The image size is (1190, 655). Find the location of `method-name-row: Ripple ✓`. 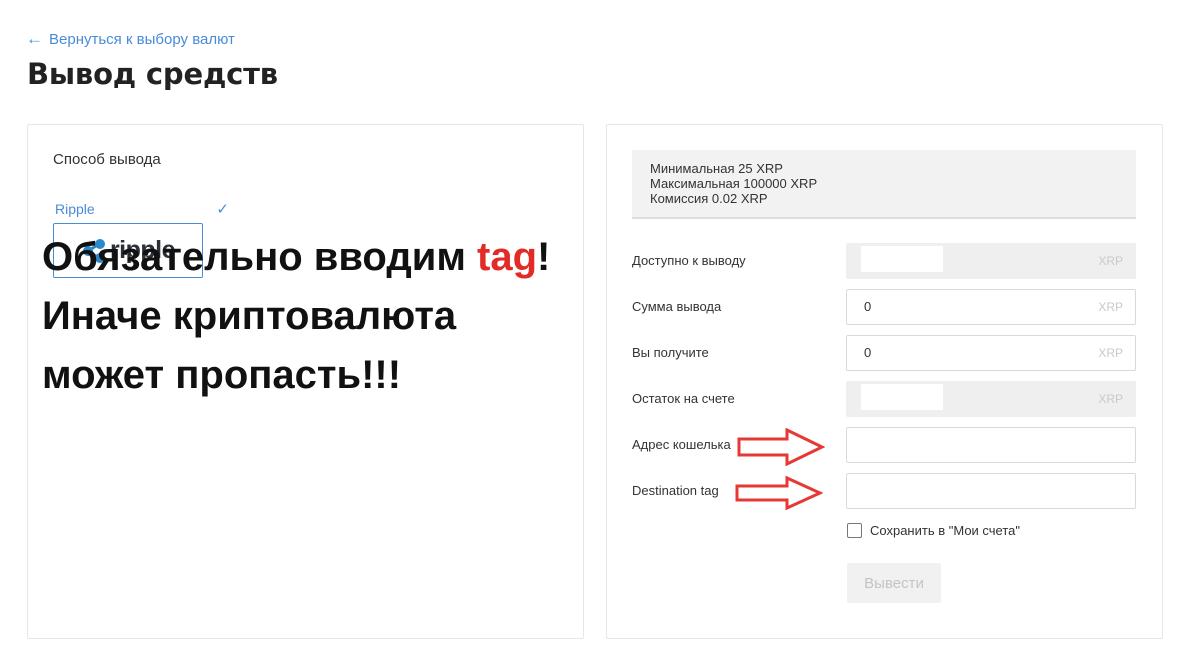

method-name-row: Ripple ✓ is located at coordinates (142, 209).